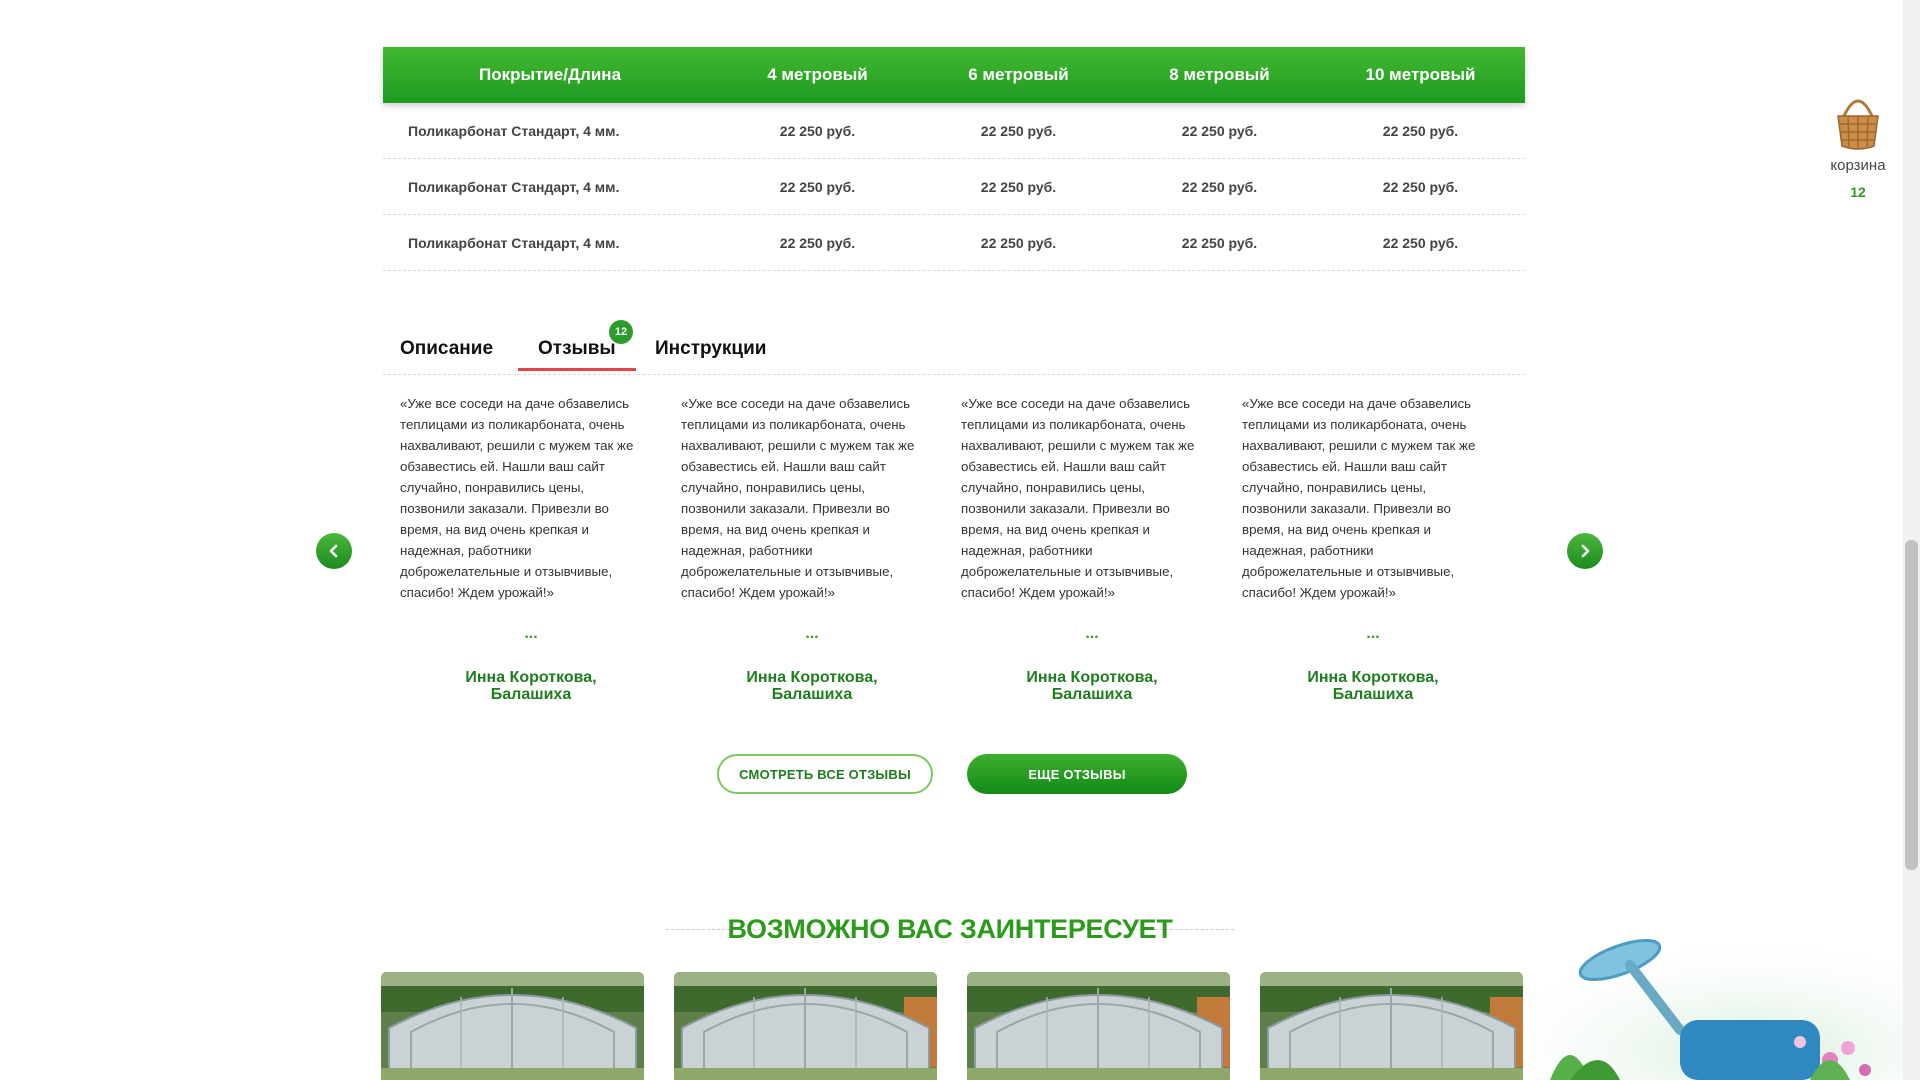  What do you see at coordinates (1077, 774) in the screenshot?
I see `more-reviews-button: ЕЩЕ ОТЗЫВЫ` at bounding box center [1077, 774].